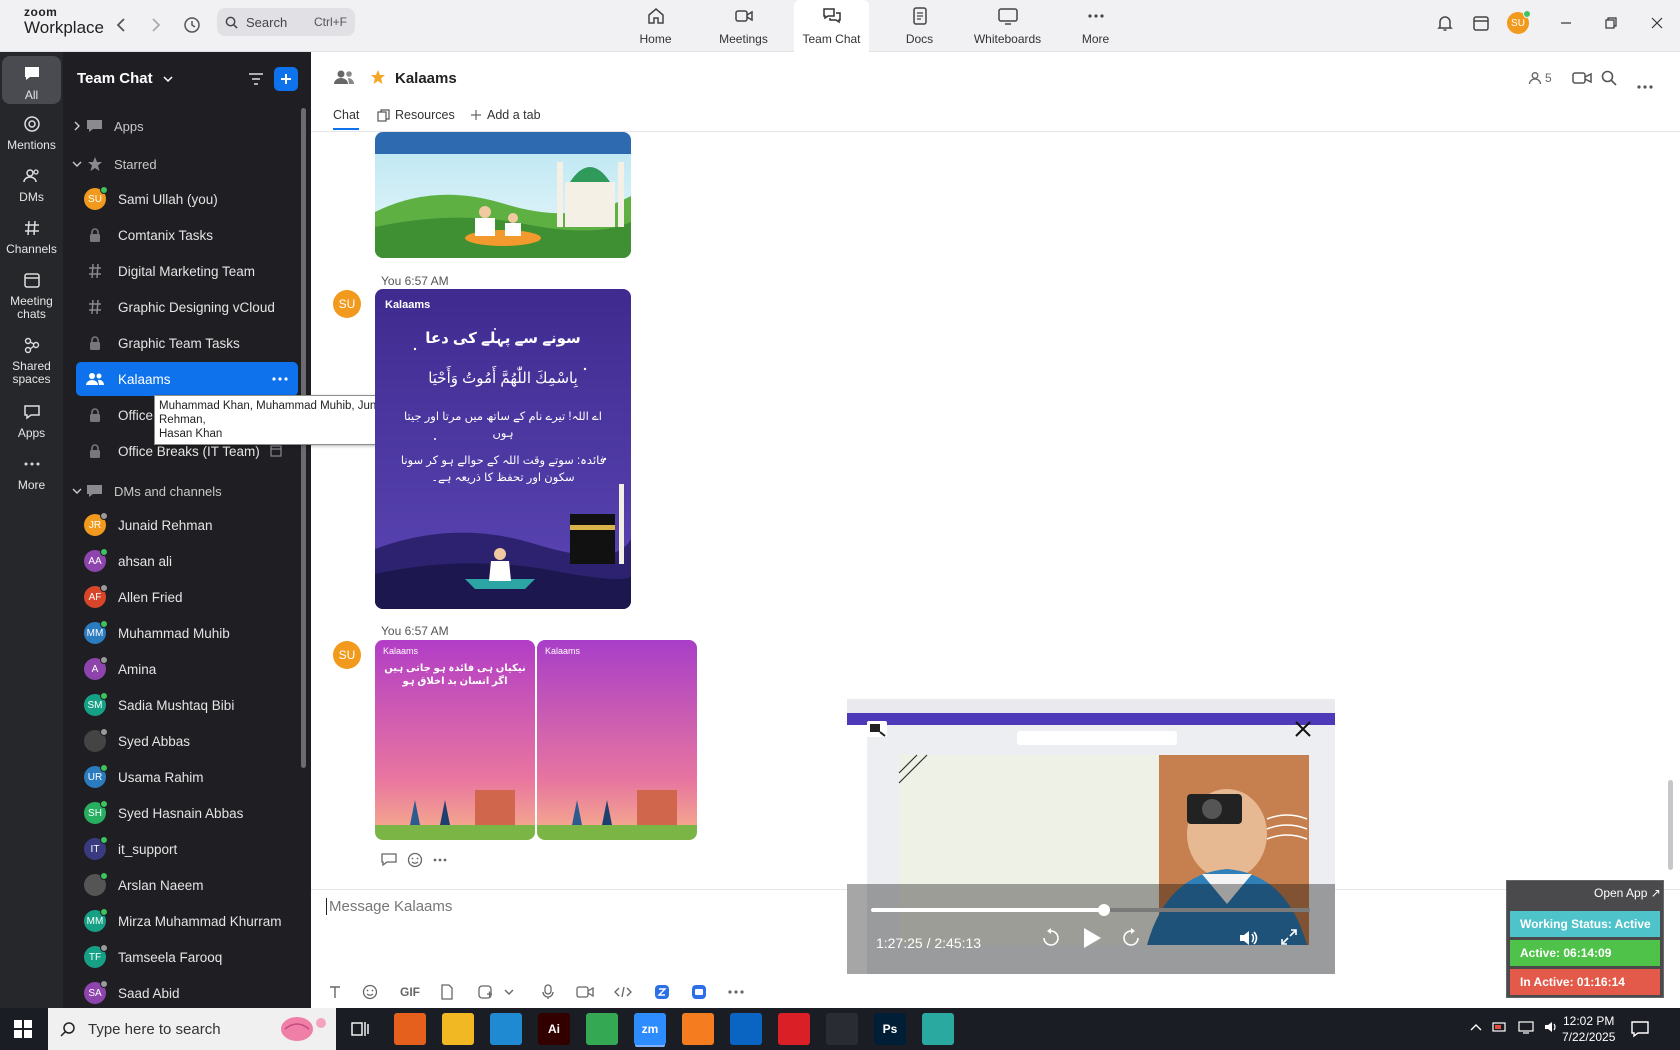 The image size is (1680, 1050). Describe the element at coordinates (919, 26) in the screenshot. I see `tab-docs: Docs` at that location.